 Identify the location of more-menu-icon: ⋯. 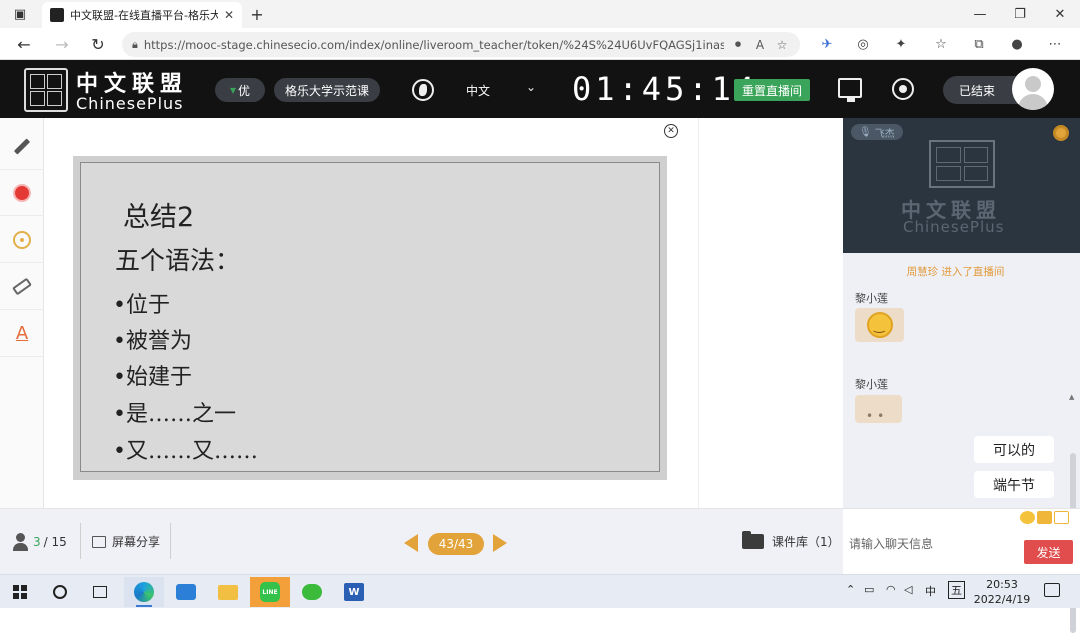
(1055, 44).